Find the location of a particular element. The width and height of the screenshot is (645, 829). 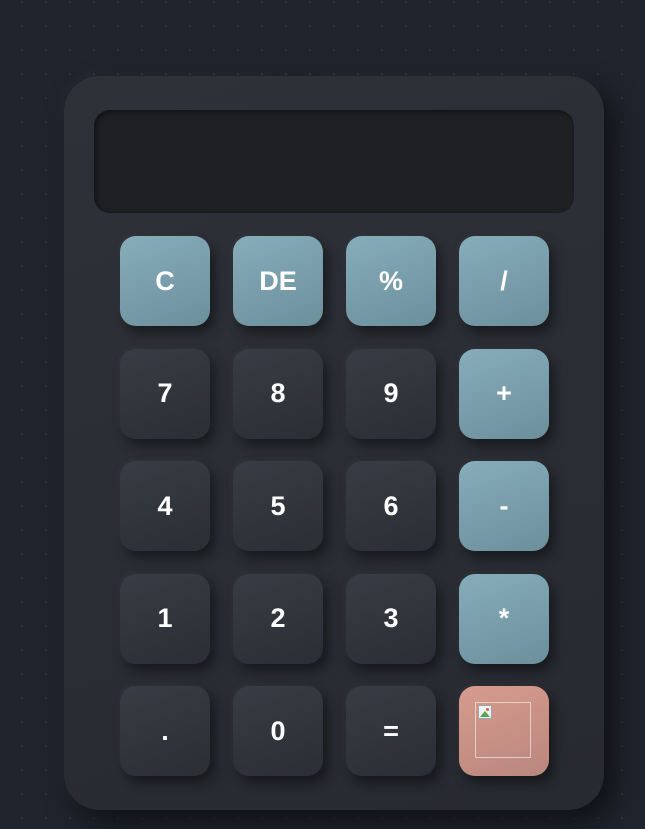

plus-button: + is located at coordinates (504, 393).